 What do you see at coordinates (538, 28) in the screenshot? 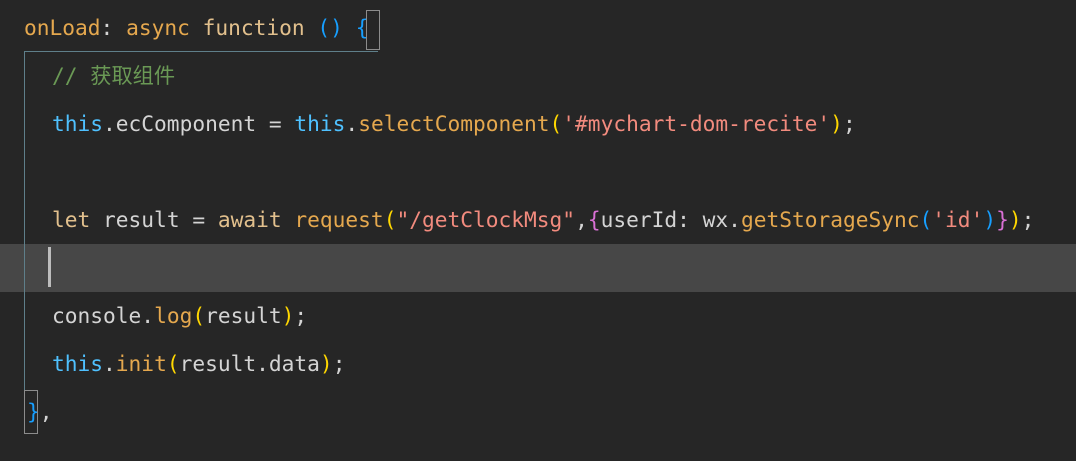
I see `code-line-1: onLoad: async function () {` at bounding box center [538, 28].